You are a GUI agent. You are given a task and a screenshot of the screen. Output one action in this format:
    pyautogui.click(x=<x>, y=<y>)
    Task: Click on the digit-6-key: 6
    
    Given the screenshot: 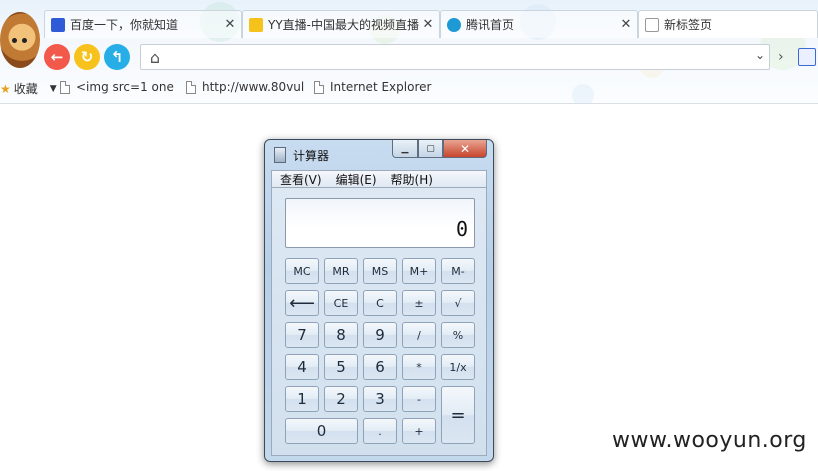 What is the action you would take?
    pyautogui.click(x=380, y=367)
    